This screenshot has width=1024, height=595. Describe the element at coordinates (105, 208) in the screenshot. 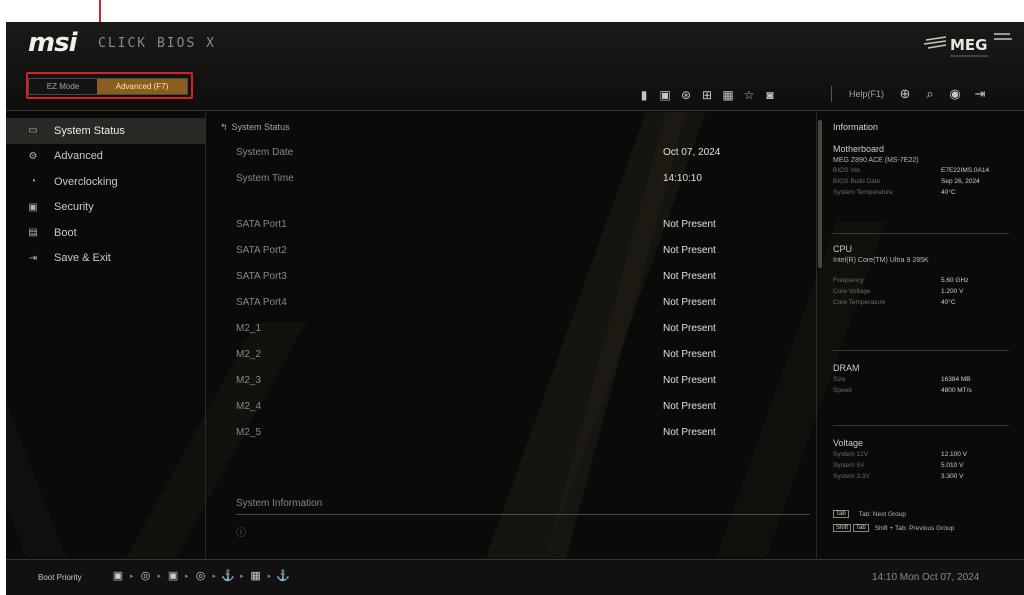

I see `sidebar-item-security: ▣ Security` at that location.